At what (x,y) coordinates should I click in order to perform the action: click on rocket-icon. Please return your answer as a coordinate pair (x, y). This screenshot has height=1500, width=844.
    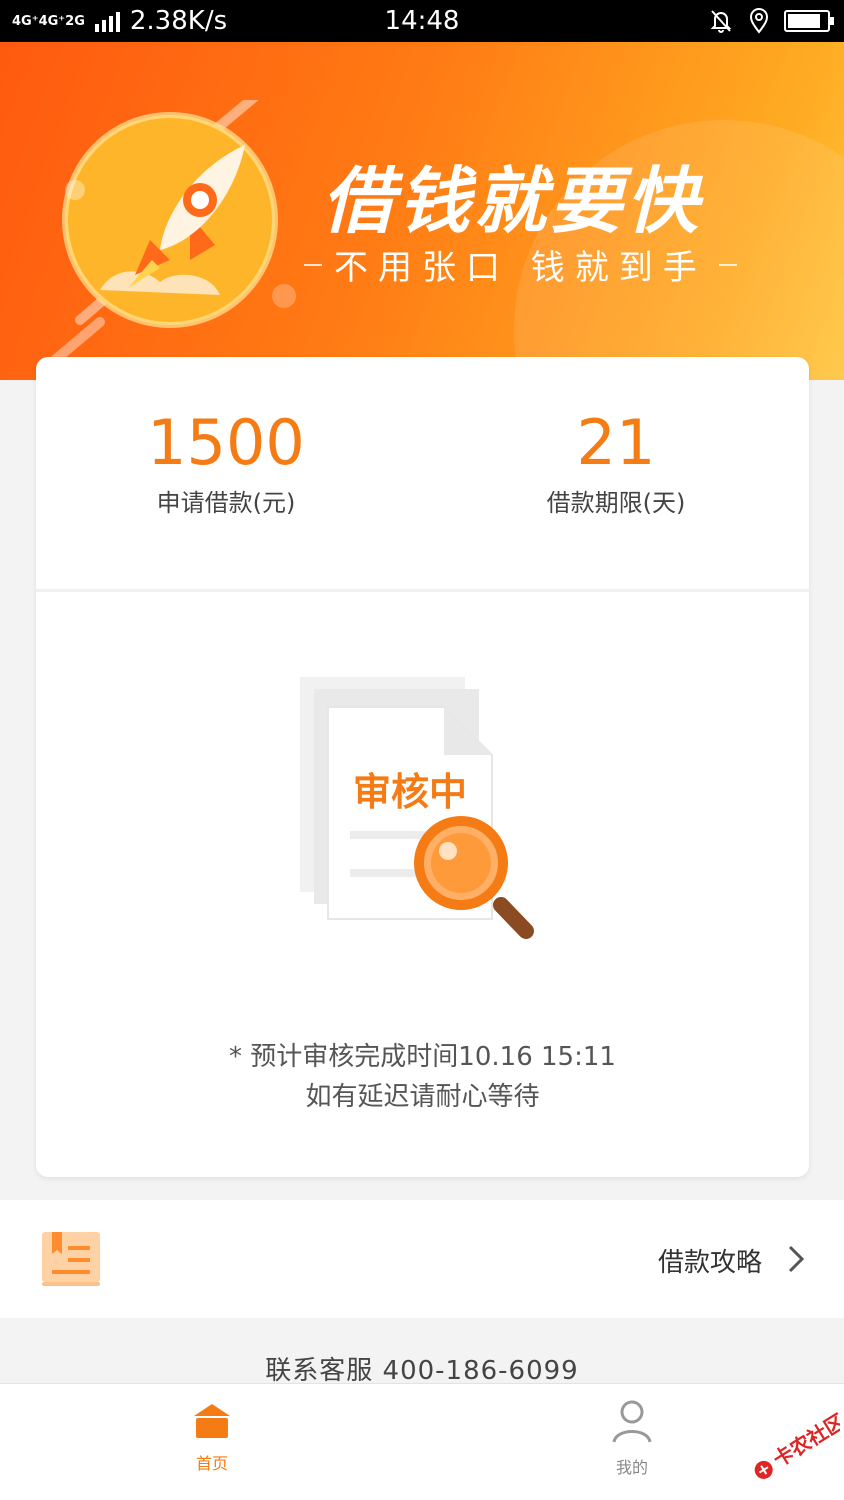
    Looking at the image, I should click on (173, 230).